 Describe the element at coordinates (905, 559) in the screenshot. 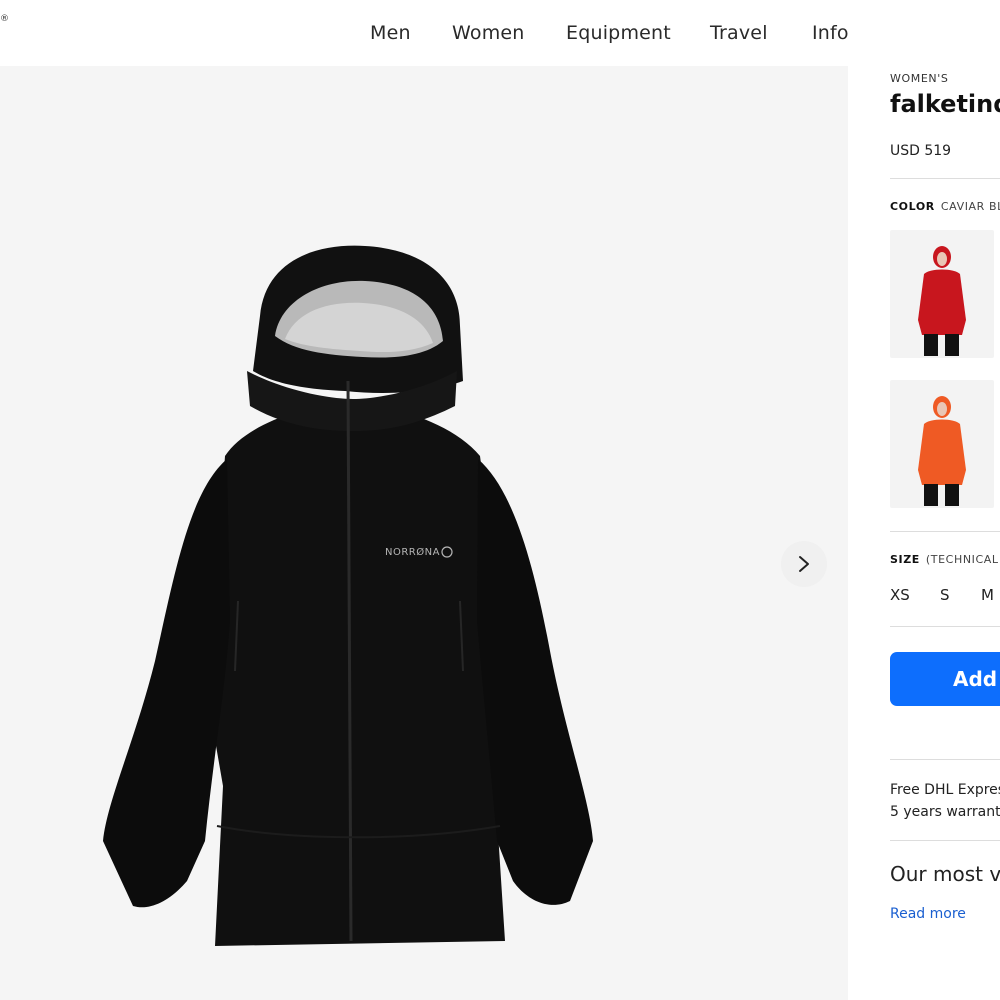

I see `size-label: SIZE` at that location.